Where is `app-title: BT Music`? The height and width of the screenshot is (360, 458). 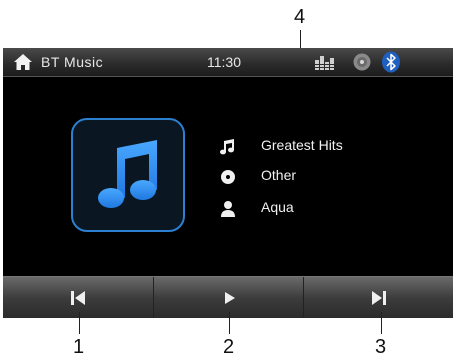
app-title: BT Music is located at coordinates (72, 62).